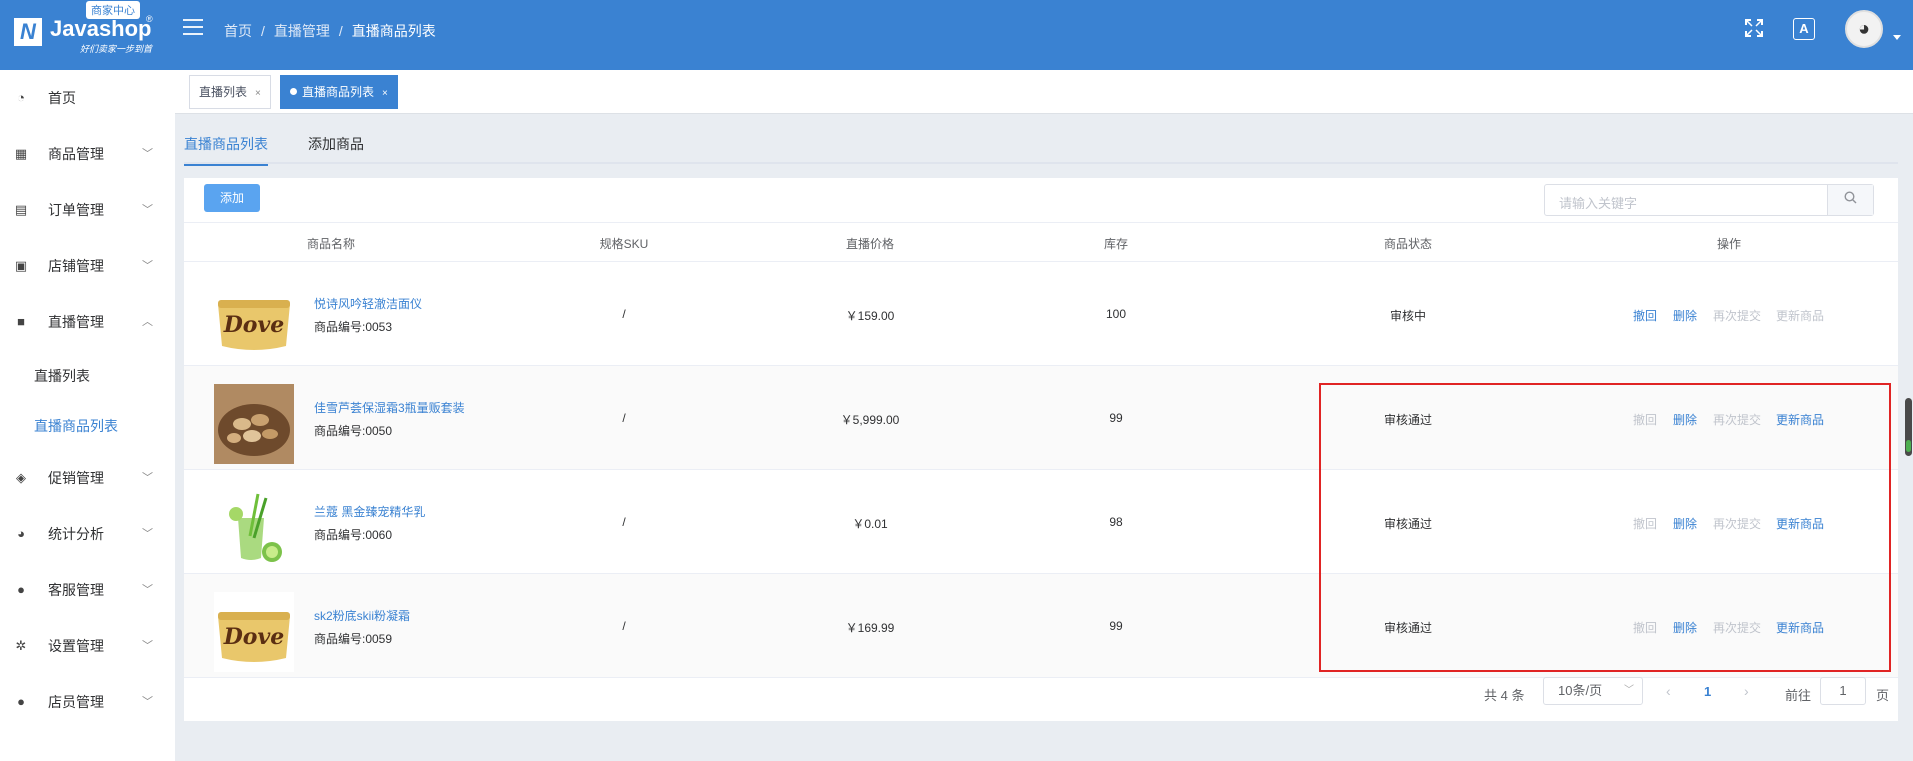 This screenshot has height=761, width=1913. What do you see at coordinates (21, 265) in the screenshot?
I see `store-icon: ▣` at bounding box center [21, 265].